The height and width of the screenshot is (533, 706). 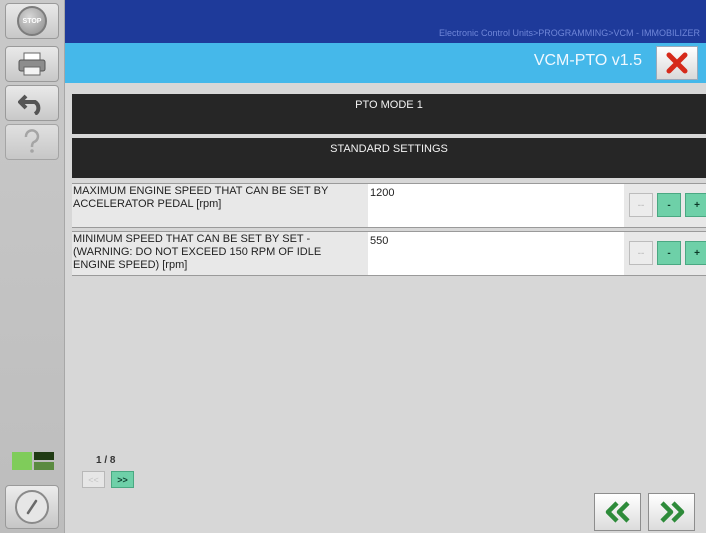 I want to click on help-question-button, so click(x=32, y=142).